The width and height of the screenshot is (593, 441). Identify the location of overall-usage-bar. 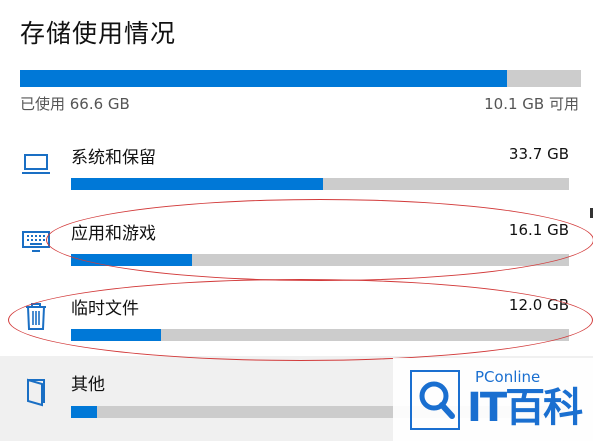
(300, 78).